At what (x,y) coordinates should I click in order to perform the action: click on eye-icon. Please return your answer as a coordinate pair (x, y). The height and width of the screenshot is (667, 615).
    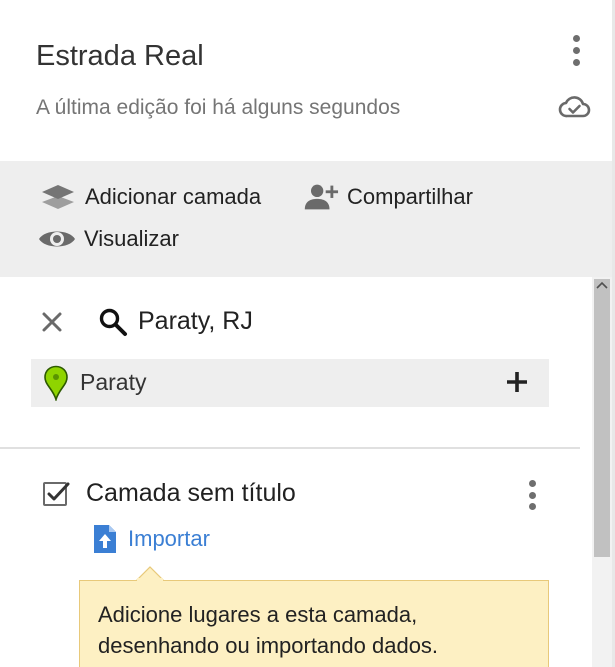
    Looking at the image, I should click on (57, 239).